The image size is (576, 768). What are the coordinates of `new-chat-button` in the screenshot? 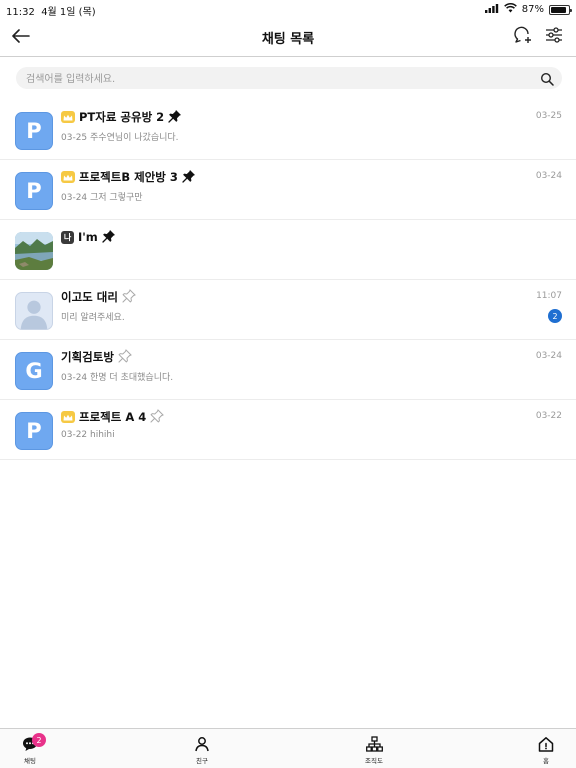 It's located at (523, 37).